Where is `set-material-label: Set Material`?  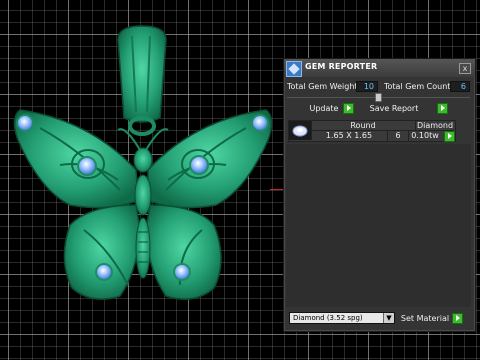
set-material-label: Set Material is located at coordinates (425, 318).